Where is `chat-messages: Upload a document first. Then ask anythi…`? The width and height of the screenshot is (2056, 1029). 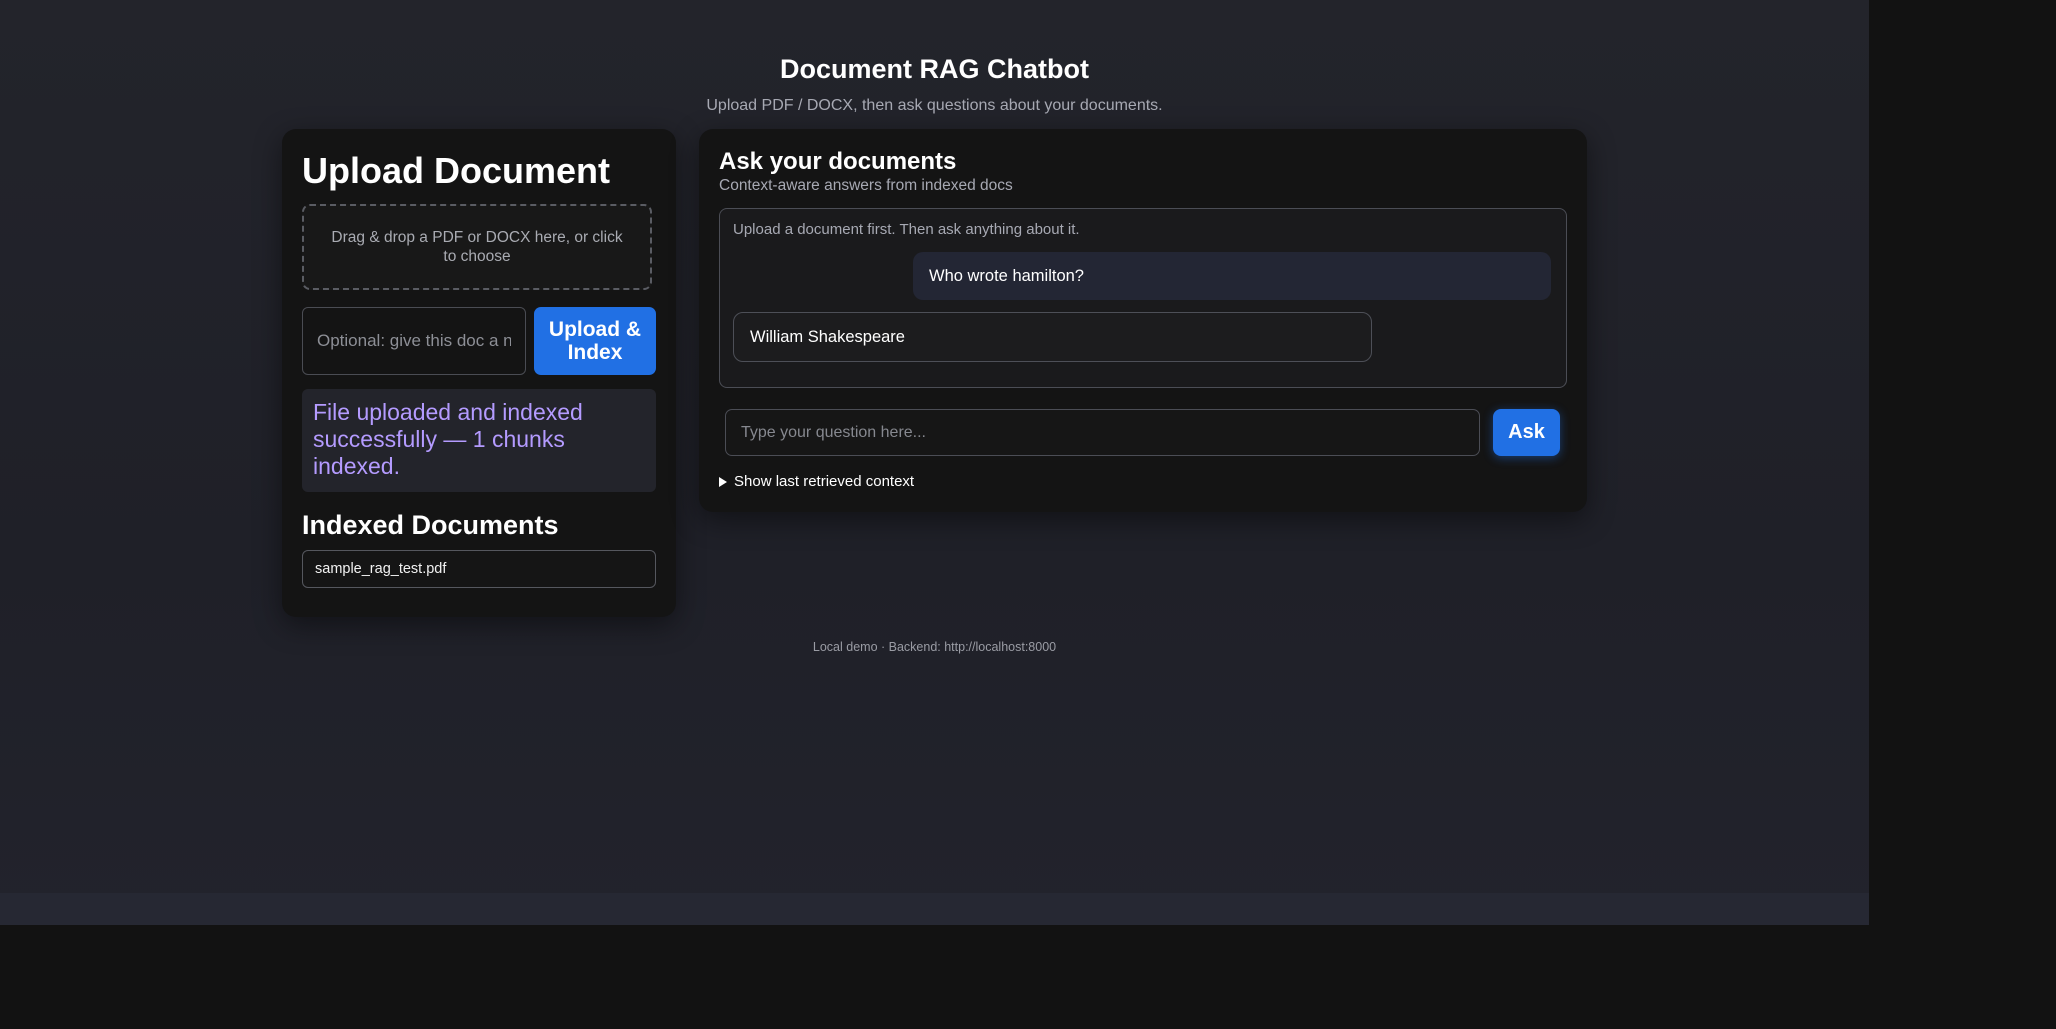
chat-messages: Upload a document first. Then ask anythi… is located at coordinates (1143, 298).